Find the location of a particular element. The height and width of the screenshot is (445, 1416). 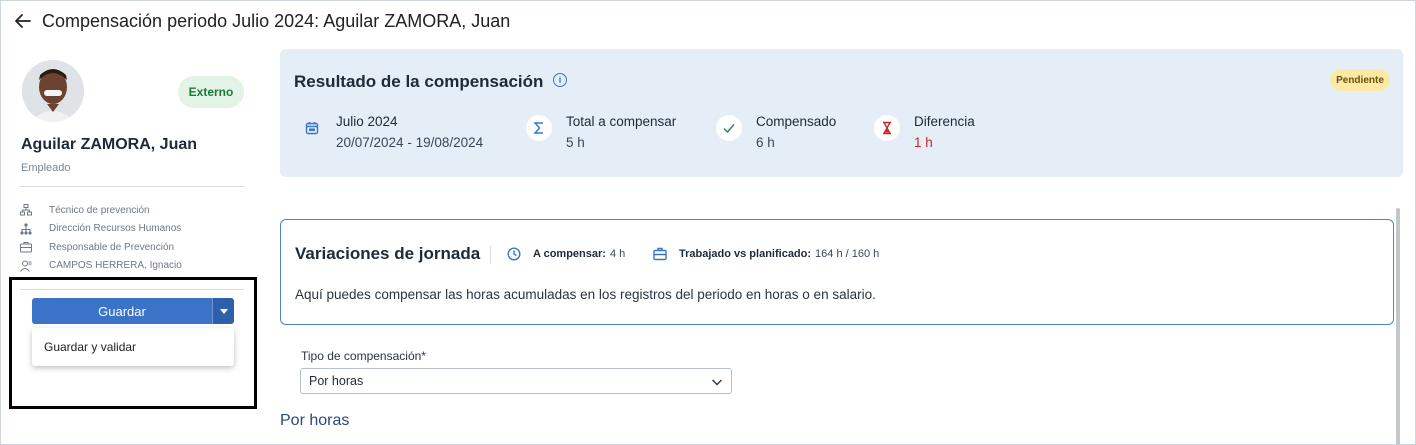

info-label: Responsable de Prevención is located at coordinates (112, 247).